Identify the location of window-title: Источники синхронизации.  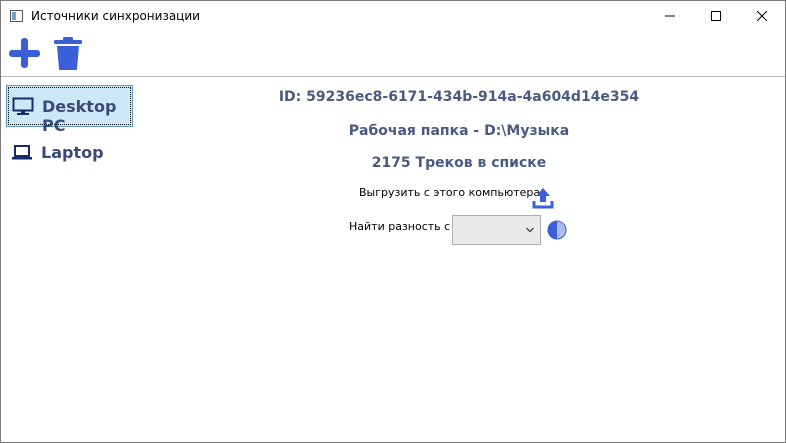
(115, 16).